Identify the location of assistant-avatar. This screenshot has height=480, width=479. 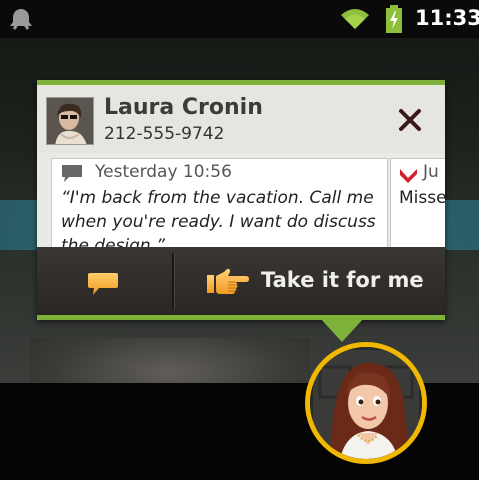
(366, 403).